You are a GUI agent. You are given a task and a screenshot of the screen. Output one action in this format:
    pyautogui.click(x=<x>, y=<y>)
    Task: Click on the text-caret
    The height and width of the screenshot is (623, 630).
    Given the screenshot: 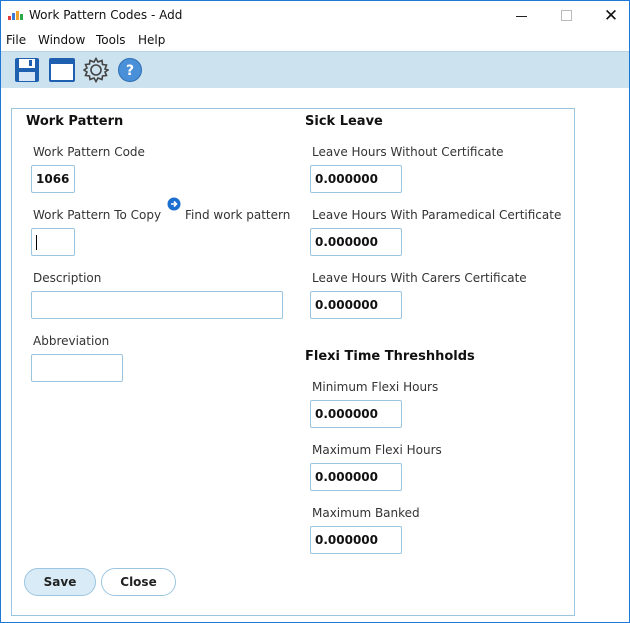 What is the action you would take?
    pyautogui.click(x=36, y=242)
    